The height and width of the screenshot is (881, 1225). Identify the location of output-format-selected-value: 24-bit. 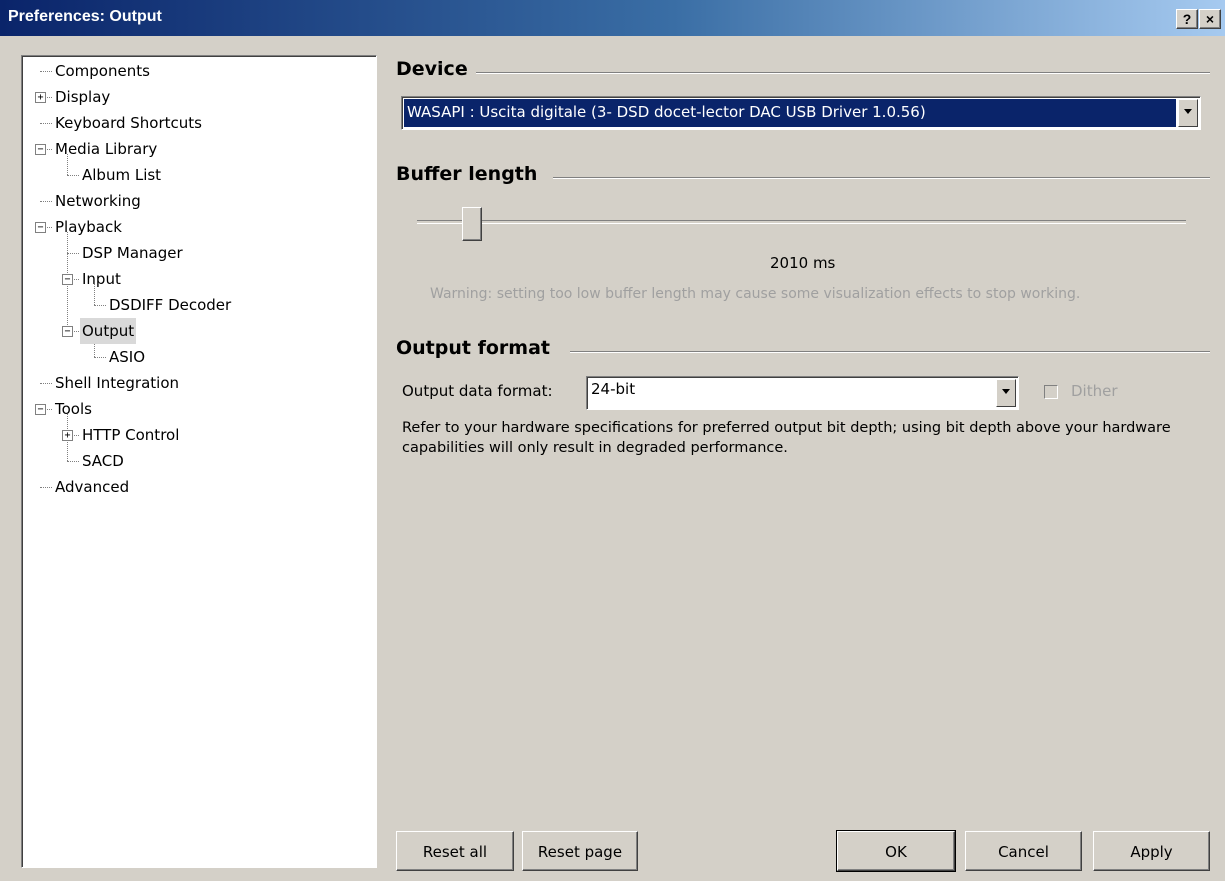
(613, 389).